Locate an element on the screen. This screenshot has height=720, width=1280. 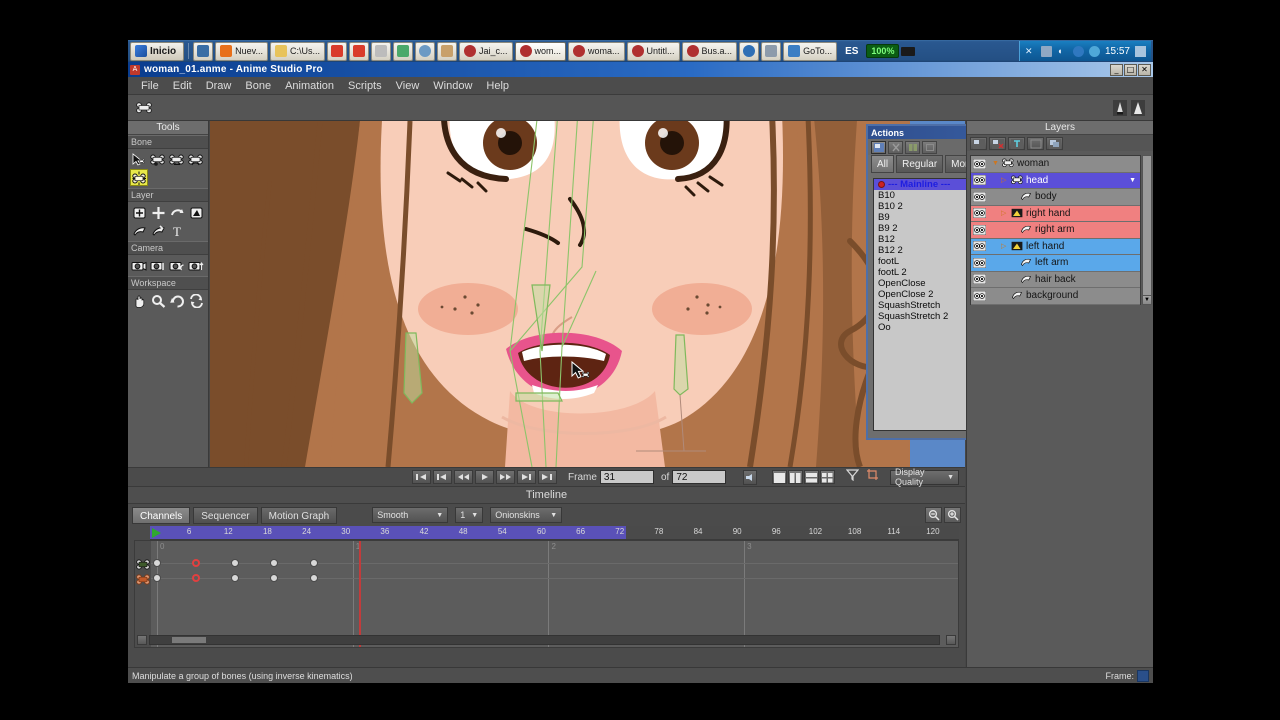
scale-bone-tool is located at coordinates (177, 159).